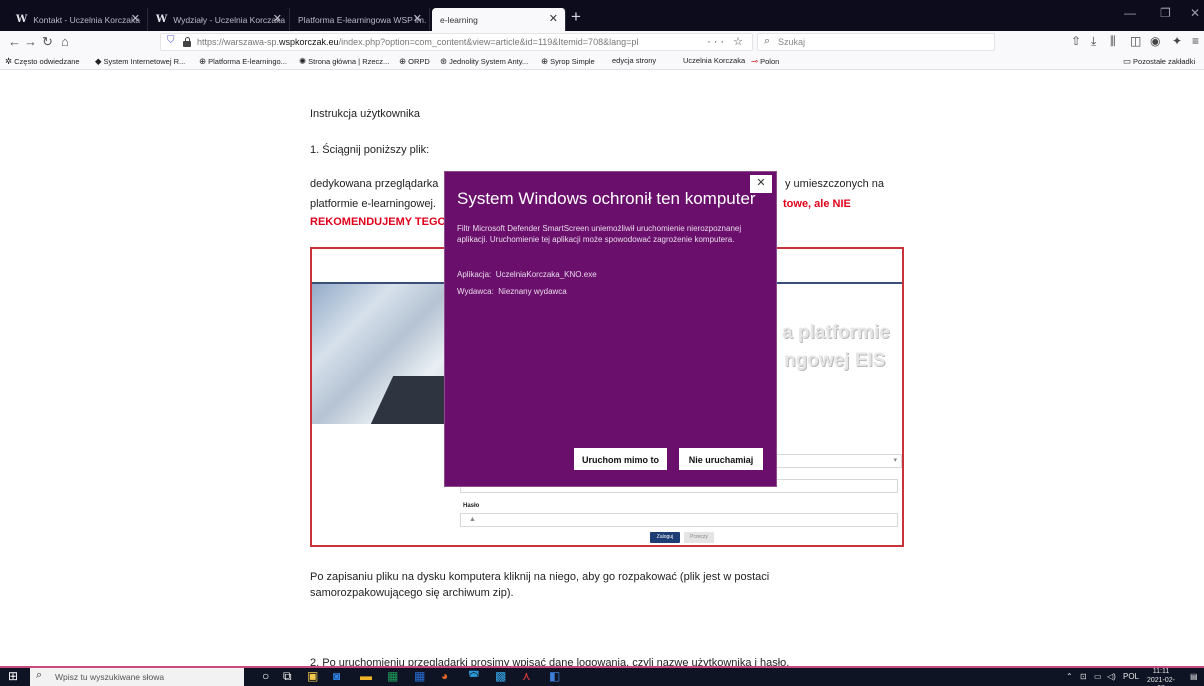  Describe the element at coordinates (839, 461) in the screenshot. I see `screenshot-select: ▾` at that location.